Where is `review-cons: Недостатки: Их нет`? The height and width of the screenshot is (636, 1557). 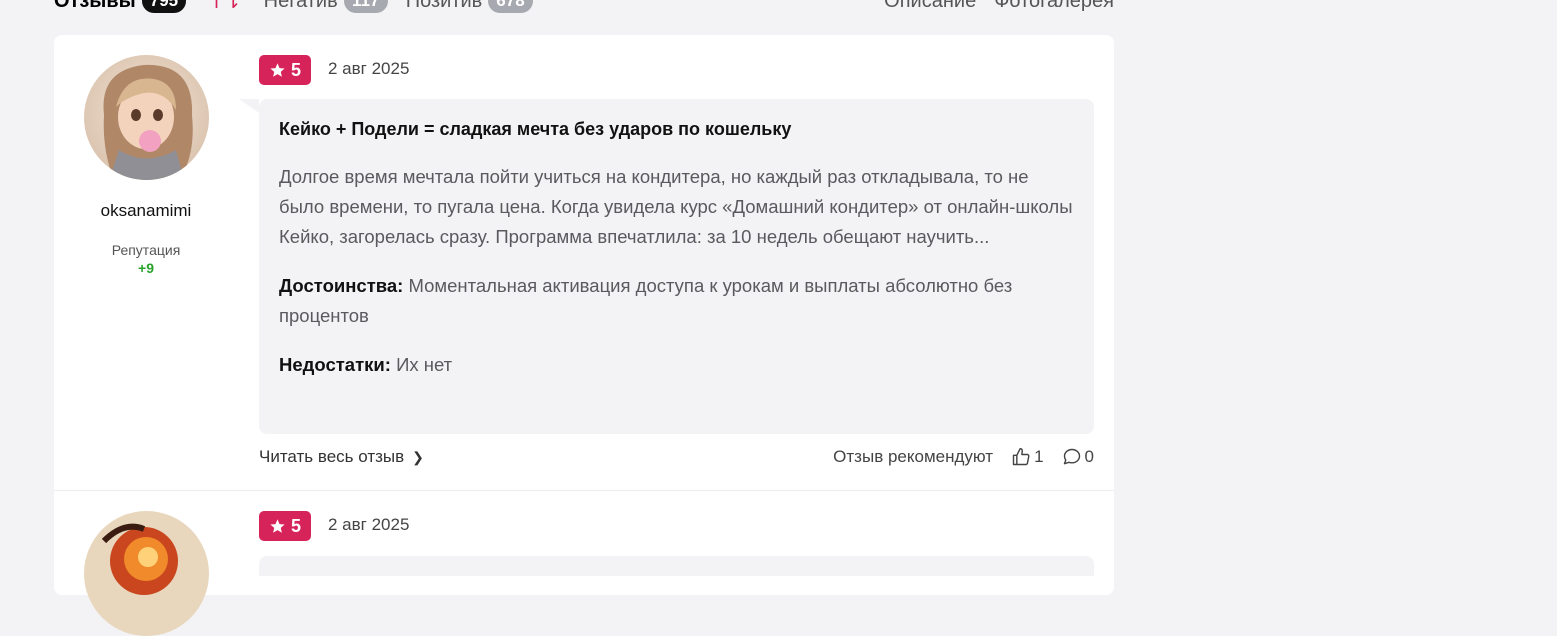 review-cons: Недостатки: Их нет is located at coordinates (676, 365).